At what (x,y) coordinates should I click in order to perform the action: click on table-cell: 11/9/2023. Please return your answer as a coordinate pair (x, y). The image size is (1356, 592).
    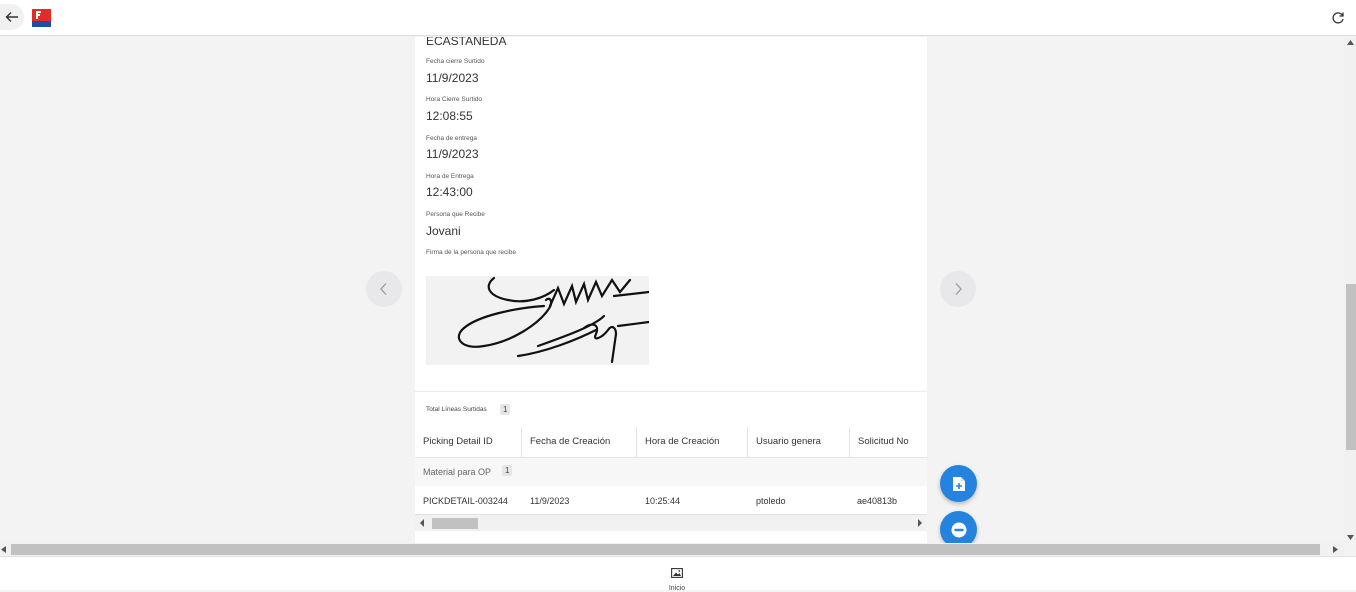
    Looking at the image, I should click on (550, 501).